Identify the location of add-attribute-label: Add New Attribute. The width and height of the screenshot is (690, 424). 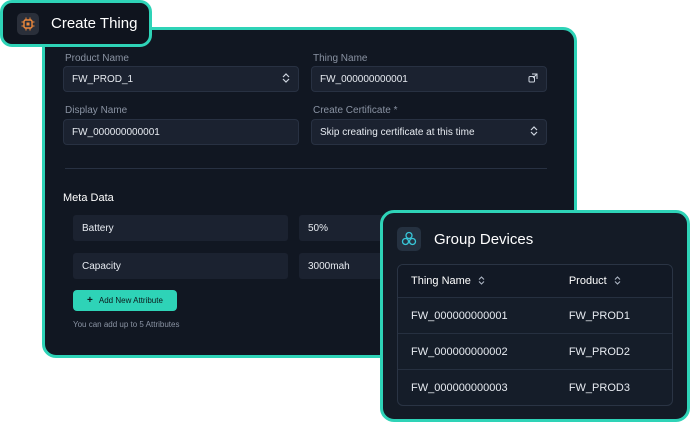
(130, 300).